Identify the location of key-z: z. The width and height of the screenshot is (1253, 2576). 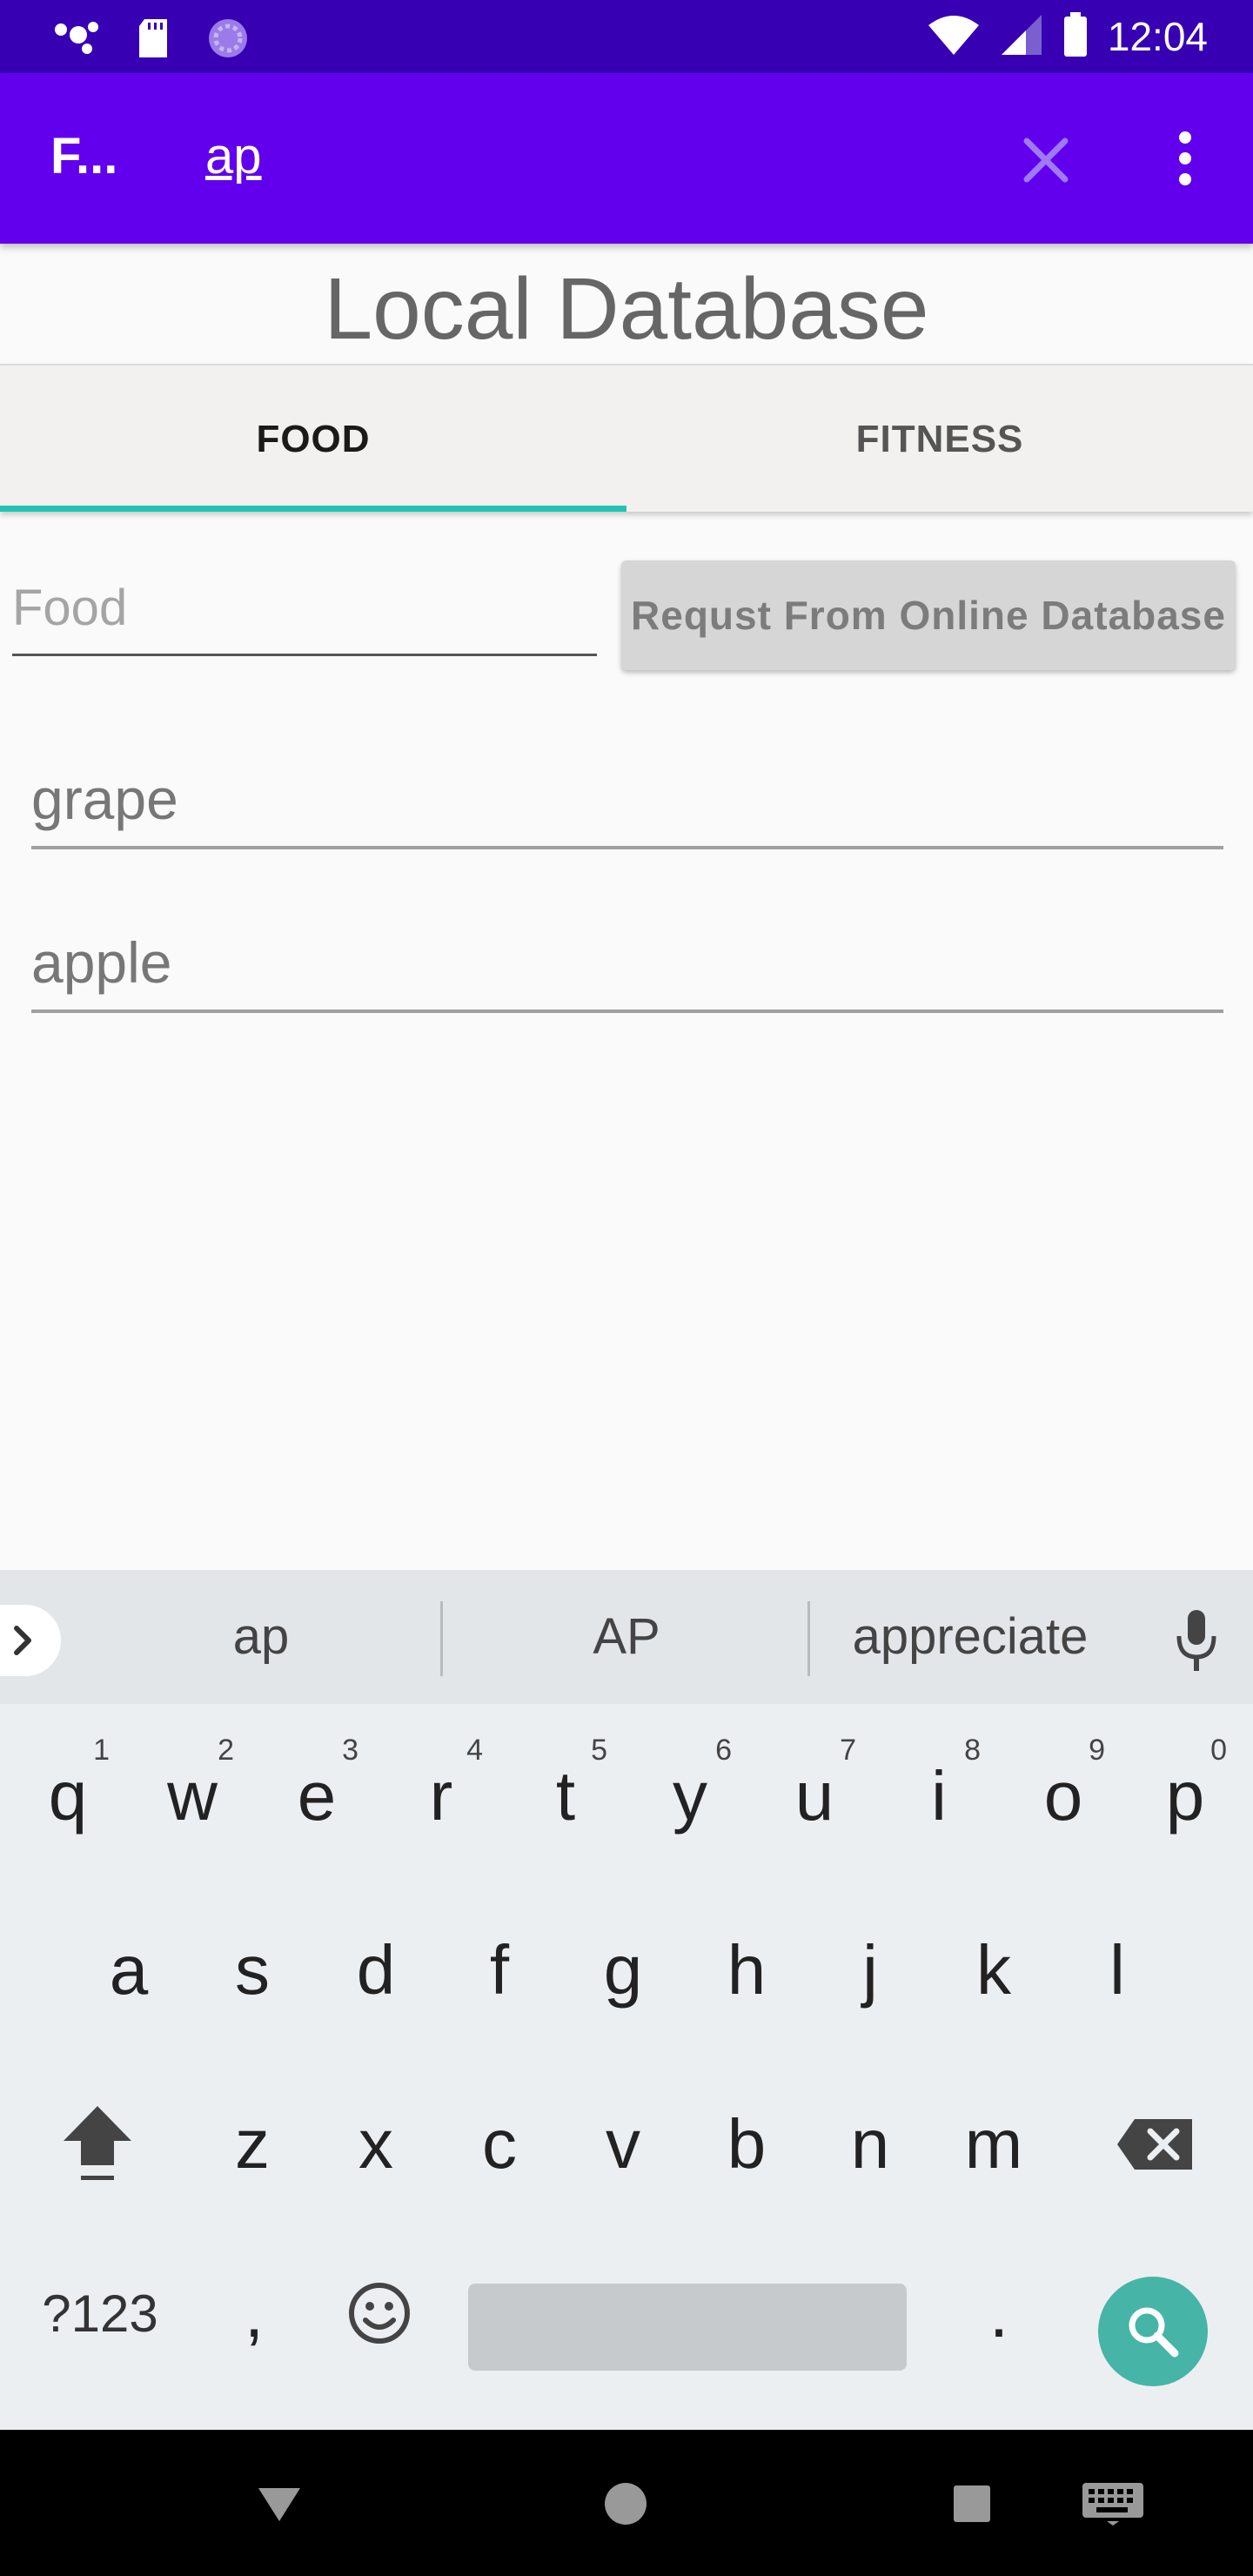
(252, 2145).